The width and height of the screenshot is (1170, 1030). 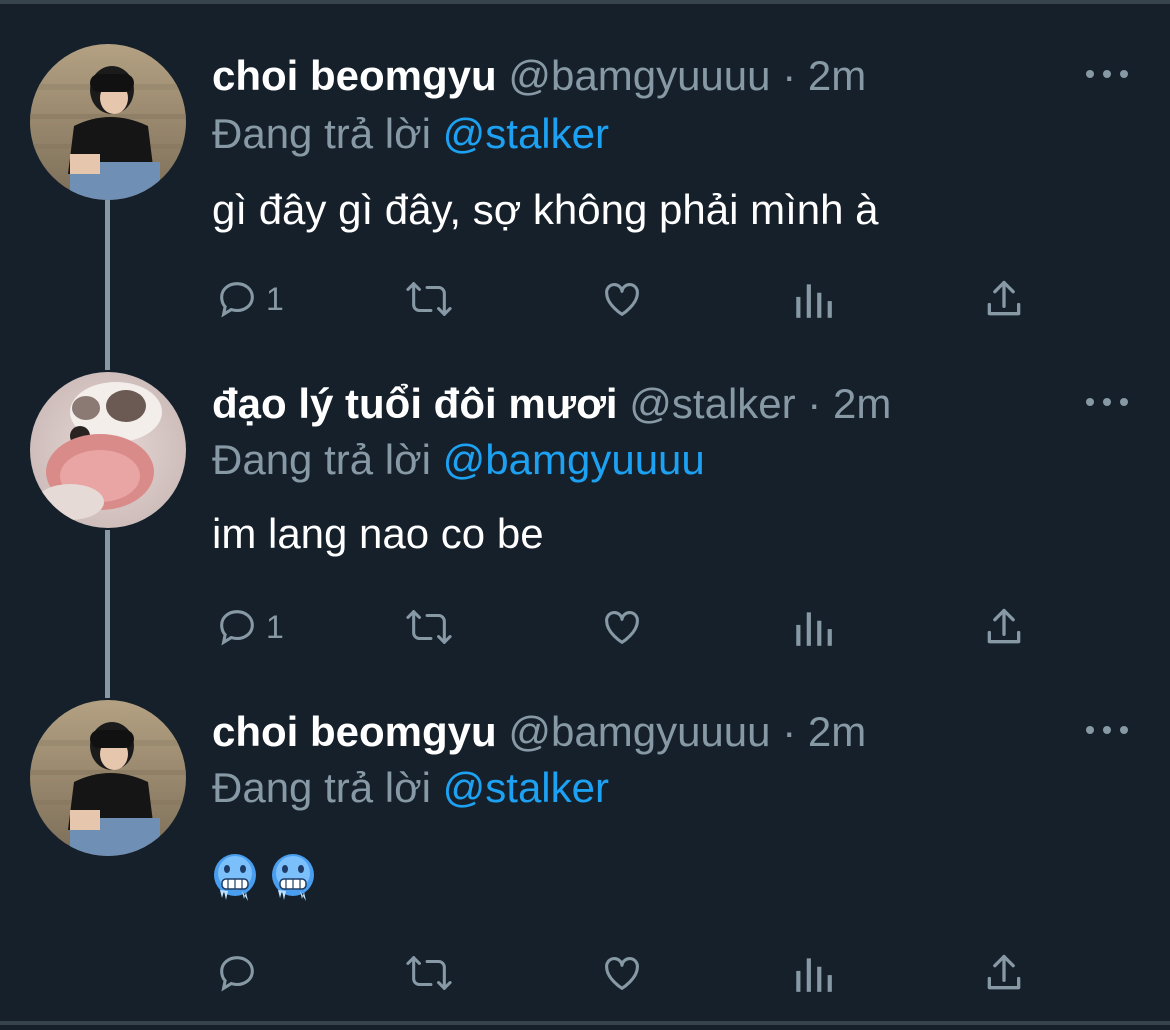 I want to click on tweet-emoji-row, so click(x=264, y=877).